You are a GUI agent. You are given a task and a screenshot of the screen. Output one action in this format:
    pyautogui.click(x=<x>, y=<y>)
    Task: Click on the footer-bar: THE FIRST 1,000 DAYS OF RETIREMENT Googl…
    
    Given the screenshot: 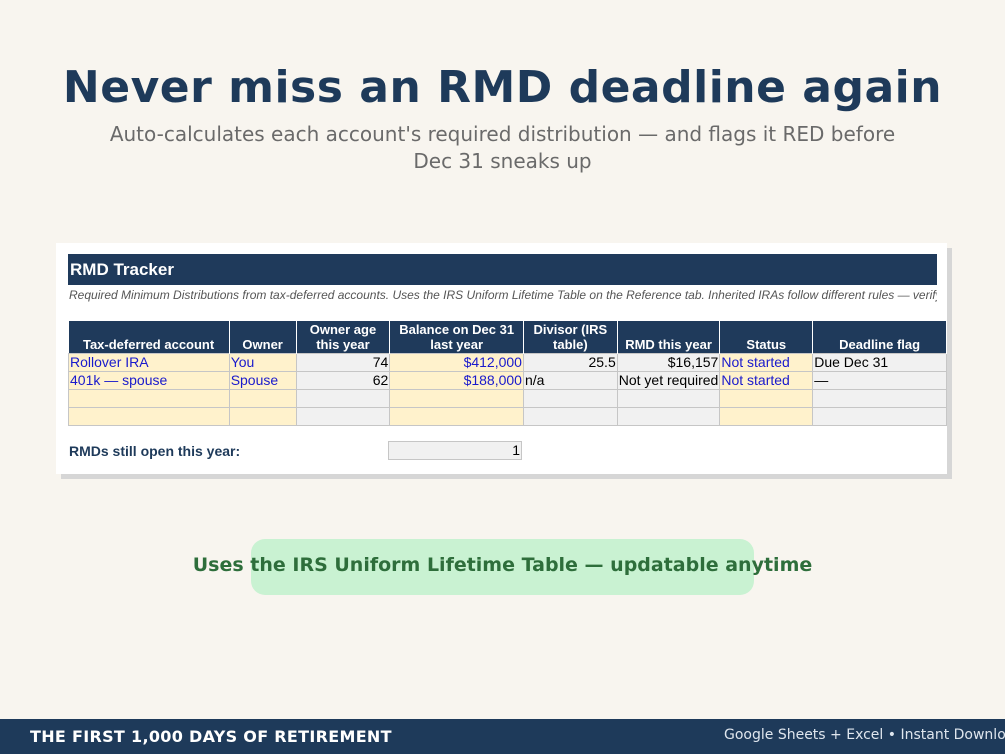 What is the action you would take?
    pyautogui.click(x=502, y=736)
    